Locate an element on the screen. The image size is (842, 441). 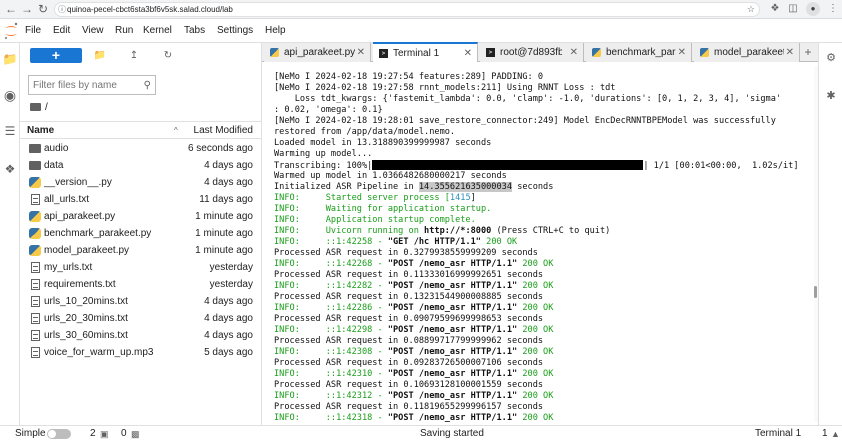
server-url: http://*:8000 is located at coordinates (458, 231).